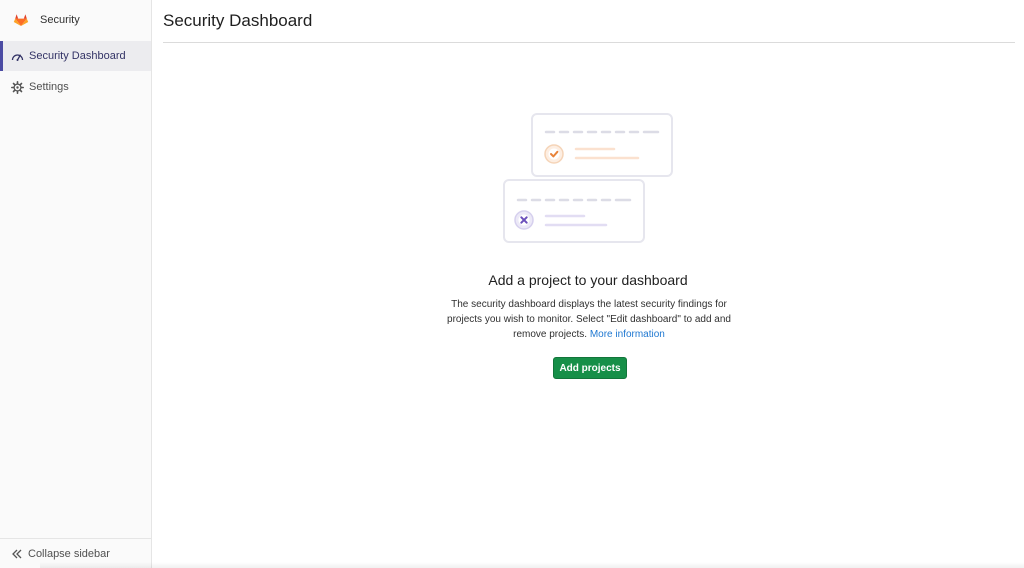 Image resolution: width=1024 pixels, height=568 pixels. I want to click on sidebar-header: Security, so click(75, 20).